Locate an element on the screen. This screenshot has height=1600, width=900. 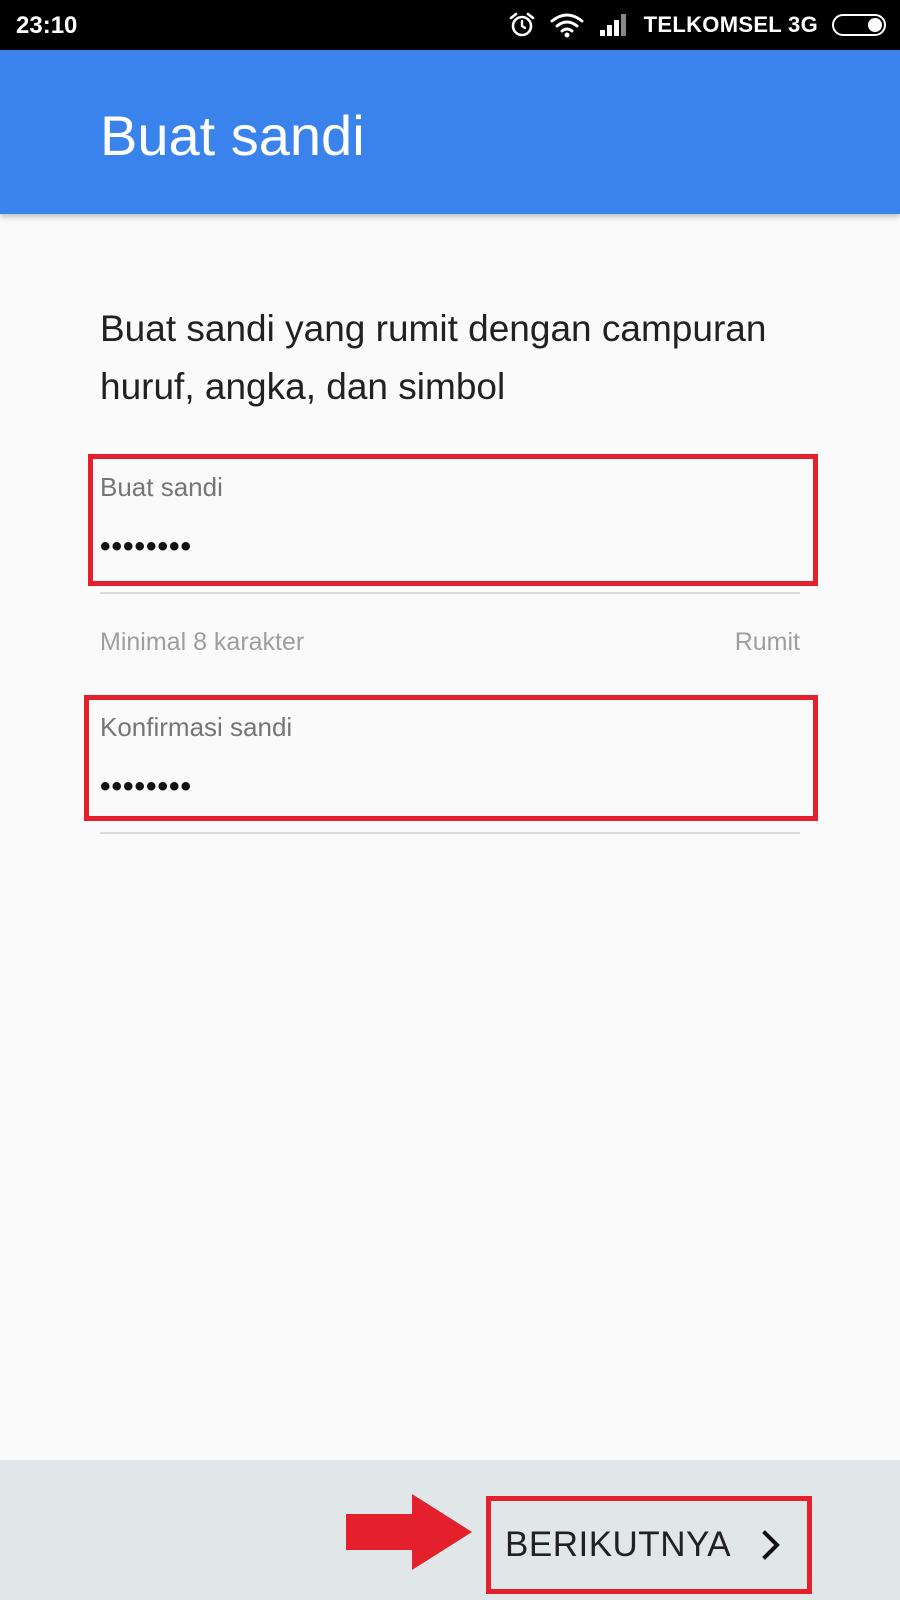
chevron-right-icon is located at coordinates (771, 1545).